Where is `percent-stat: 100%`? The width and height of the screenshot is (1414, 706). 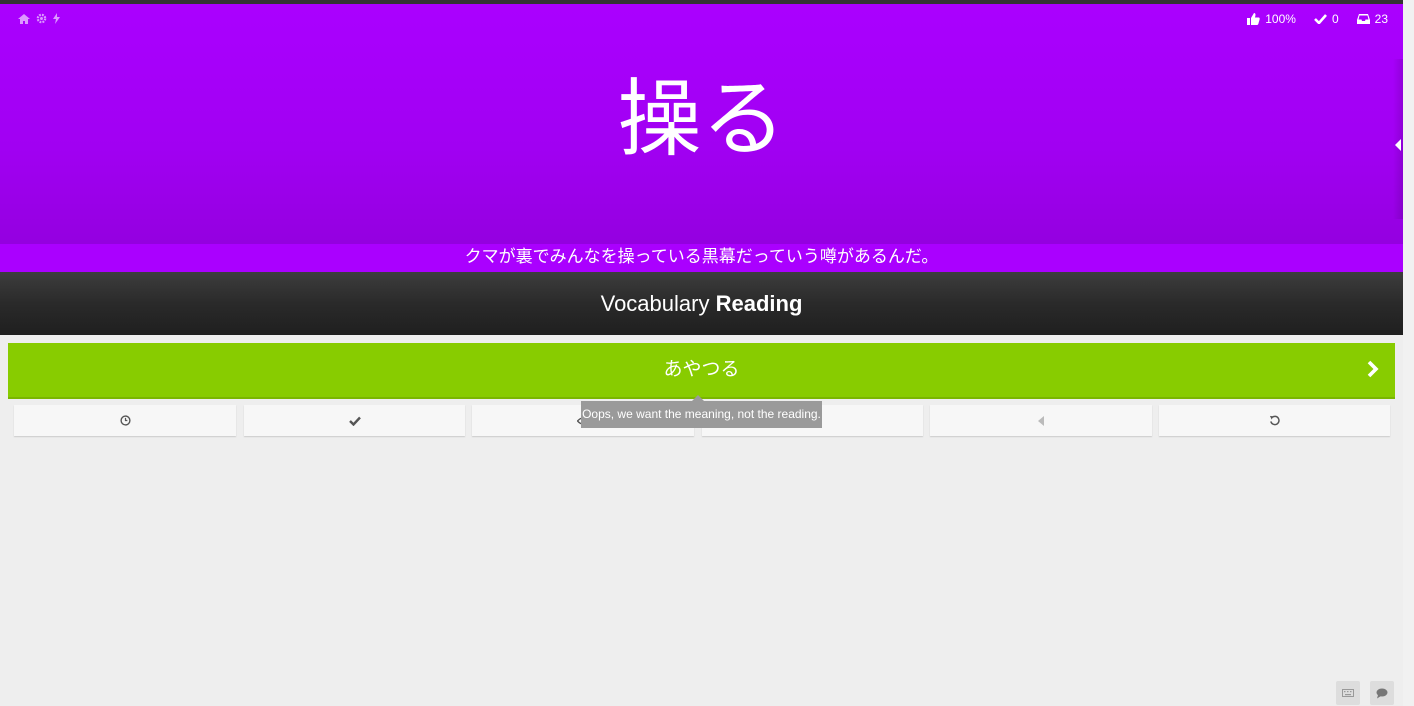 percent-stat: 100% is located at coordinates (1271, 19).